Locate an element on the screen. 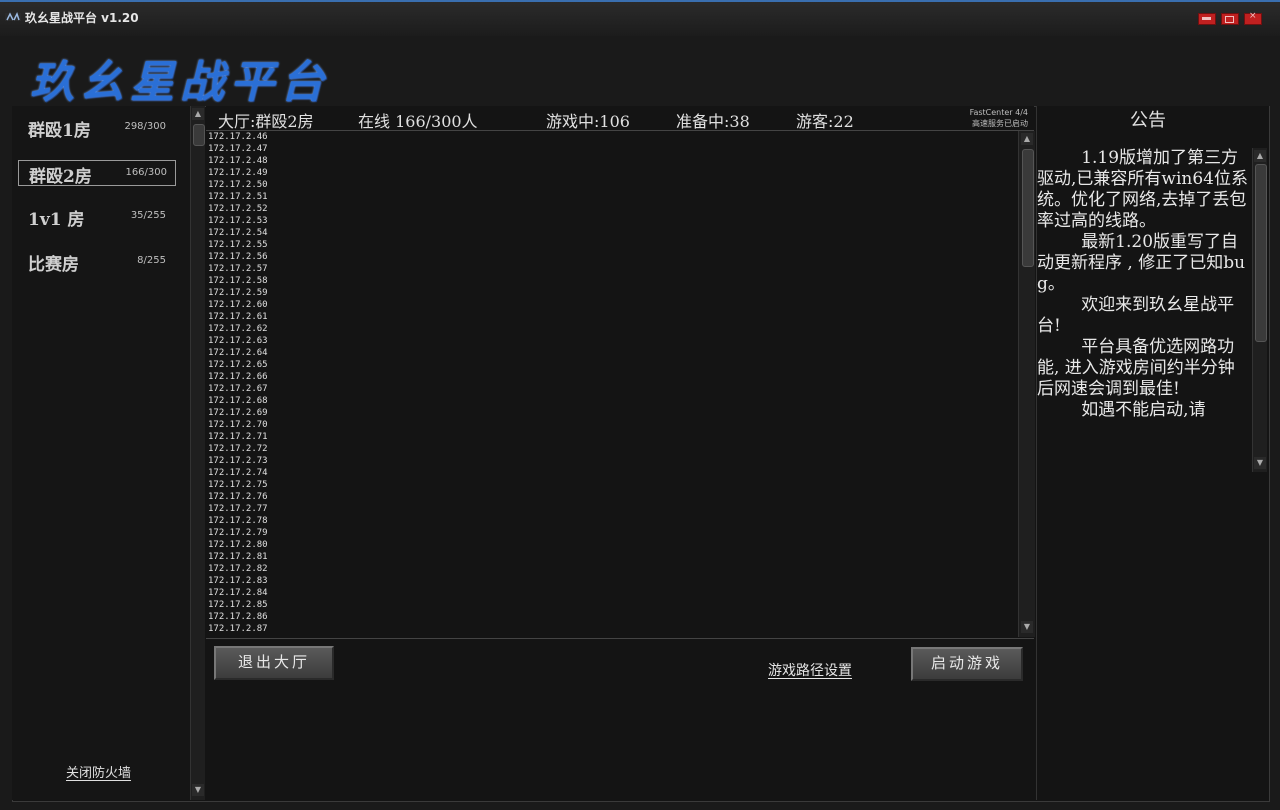 Image resolution: width=1280 pixels, height=810 pixels. player-ip-row: 172.17.2.61 is located at coordinates (612, 317).